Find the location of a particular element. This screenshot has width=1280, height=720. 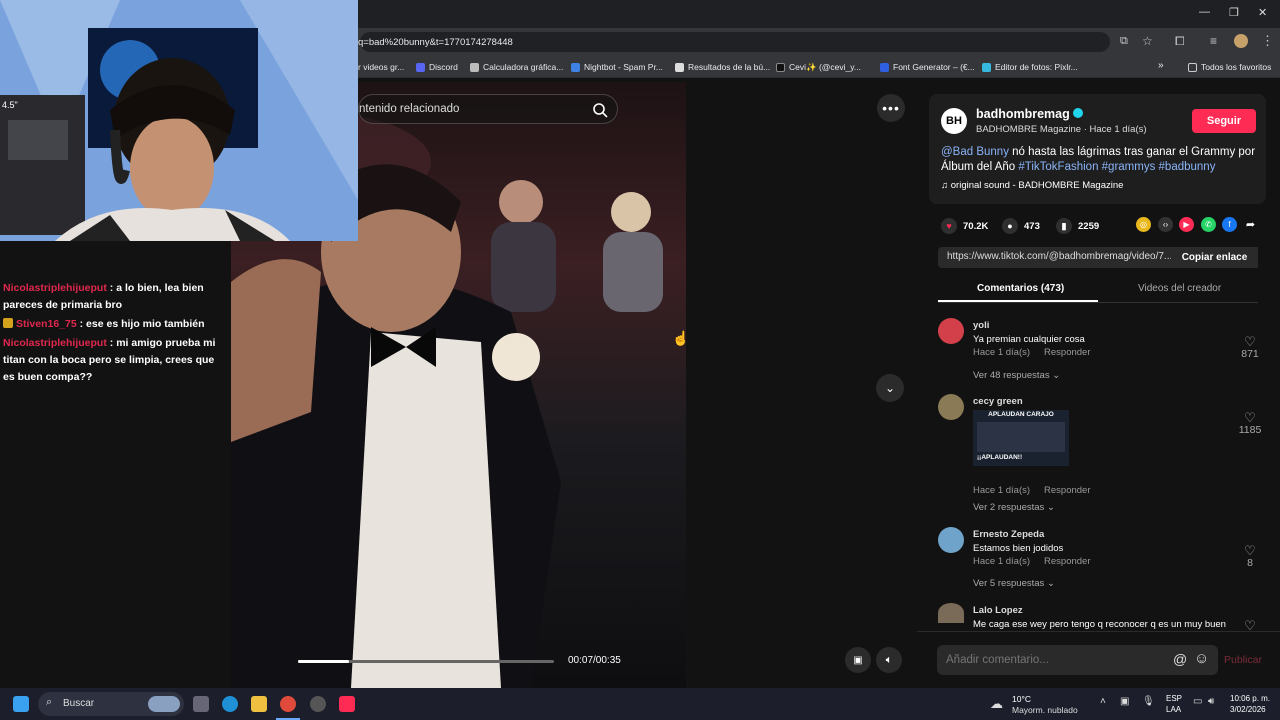

edge-icon is located at coordinates (230, 704).